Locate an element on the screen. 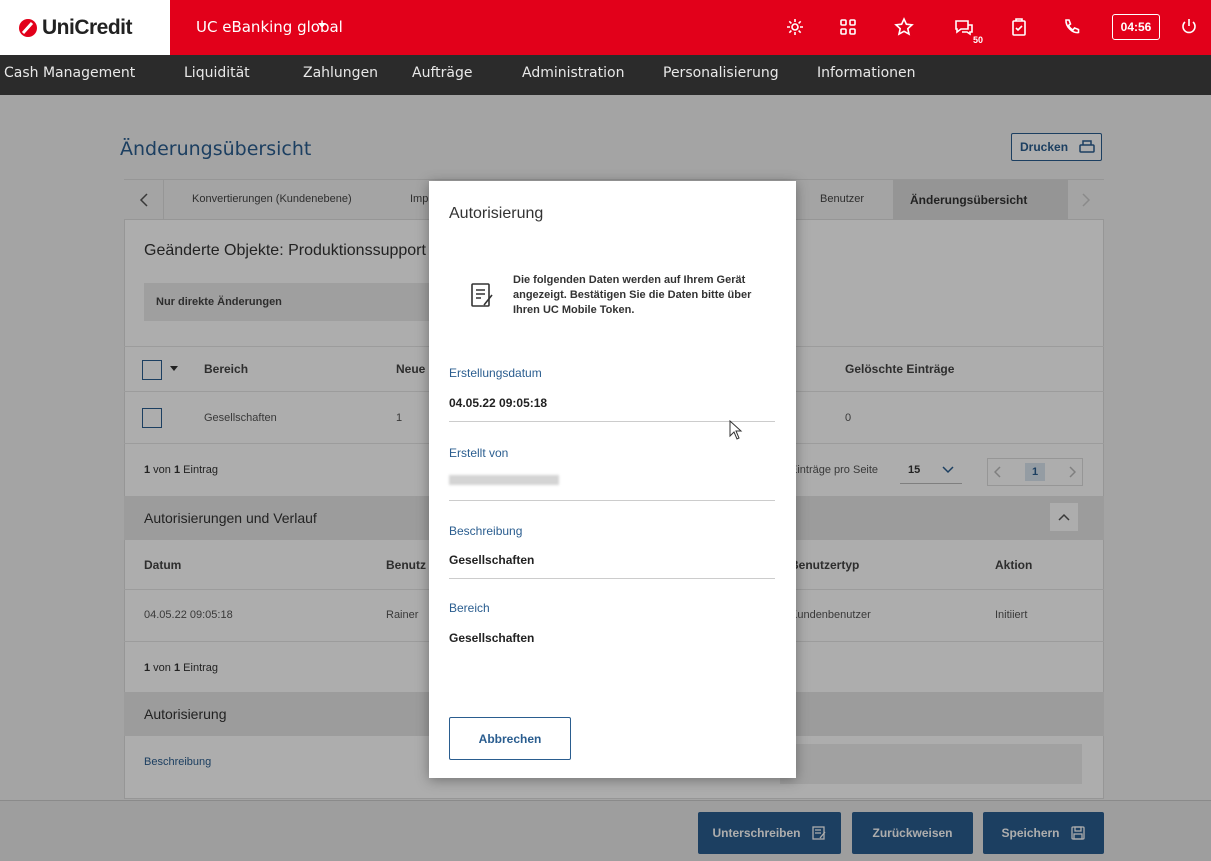 The width and height of the screenshot is (1211, 861). nav-liquiditaet: Liquidität is located at coordinates (217, 73).